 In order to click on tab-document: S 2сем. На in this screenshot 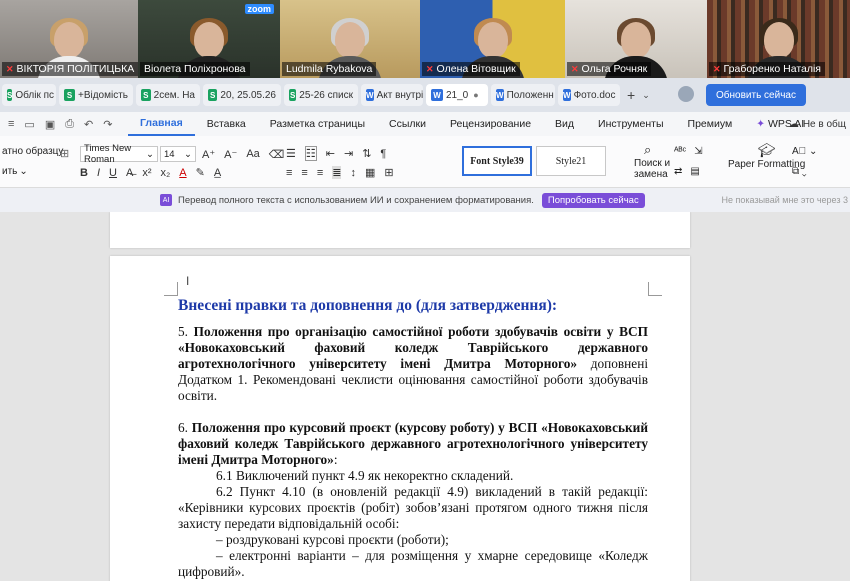, I will do `click(168, 95)`.